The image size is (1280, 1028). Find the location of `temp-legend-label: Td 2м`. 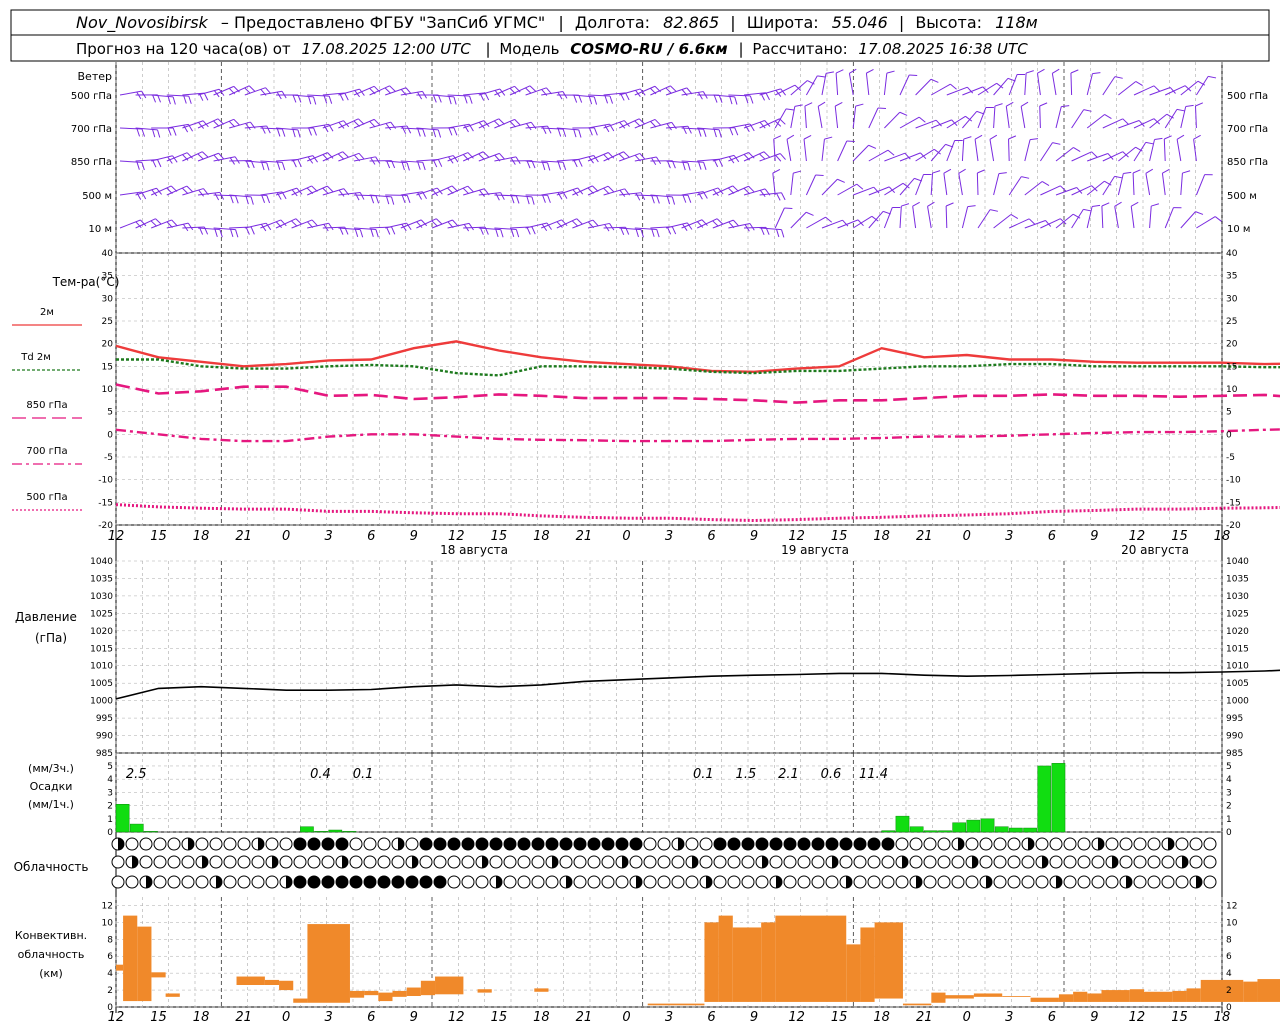

temp-legend-label: Td 2м is located at coordinates (35, 357).